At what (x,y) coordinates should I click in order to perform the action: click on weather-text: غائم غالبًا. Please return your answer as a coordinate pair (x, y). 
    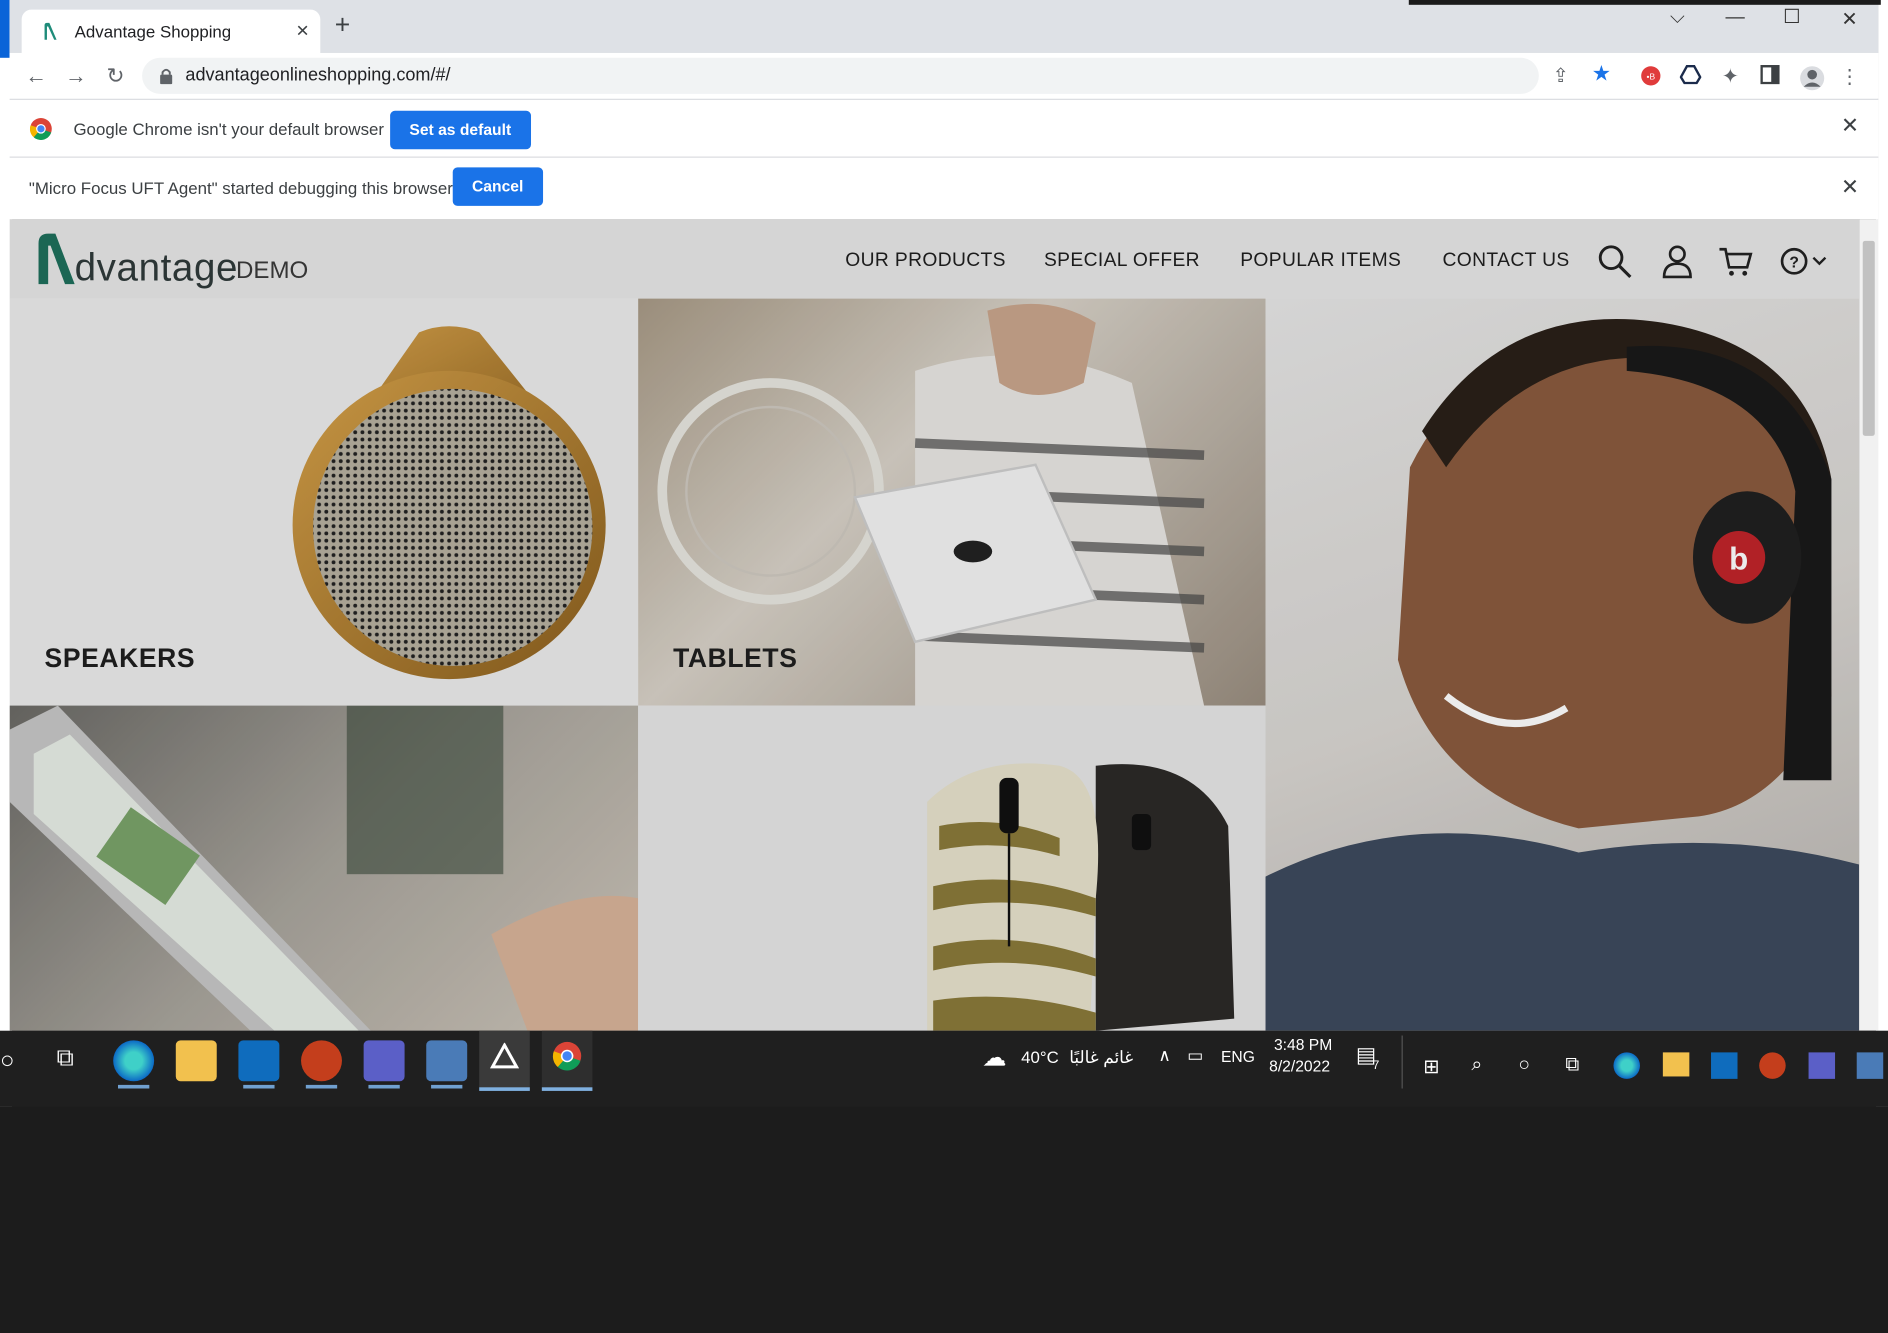
    Looking at the image, I should click on (1101, 1058).